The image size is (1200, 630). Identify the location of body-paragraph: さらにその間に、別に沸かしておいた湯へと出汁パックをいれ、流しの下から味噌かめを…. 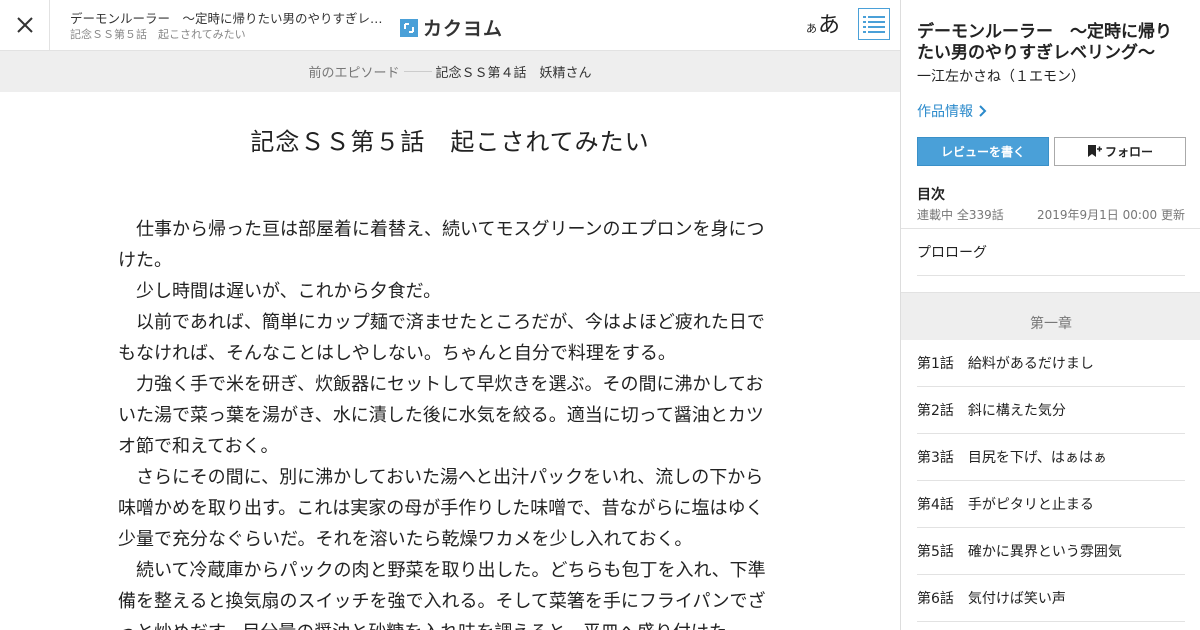
(441, 508).